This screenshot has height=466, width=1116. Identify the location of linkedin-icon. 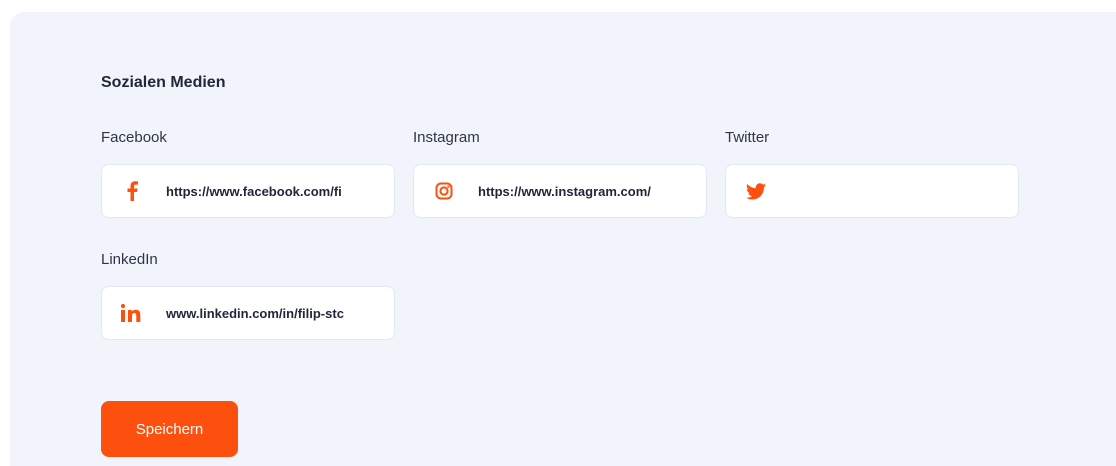
(132, 313).